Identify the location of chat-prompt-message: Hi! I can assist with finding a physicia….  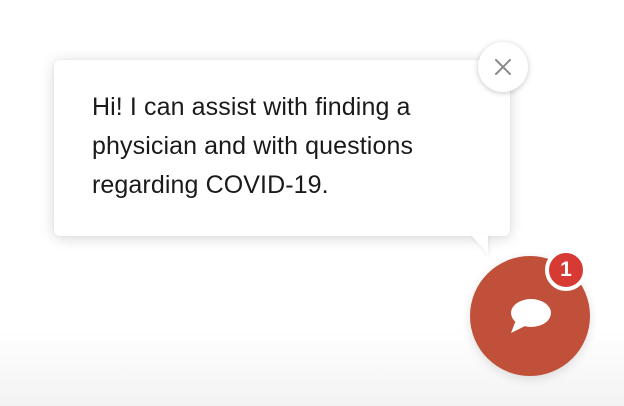
(253, 146).